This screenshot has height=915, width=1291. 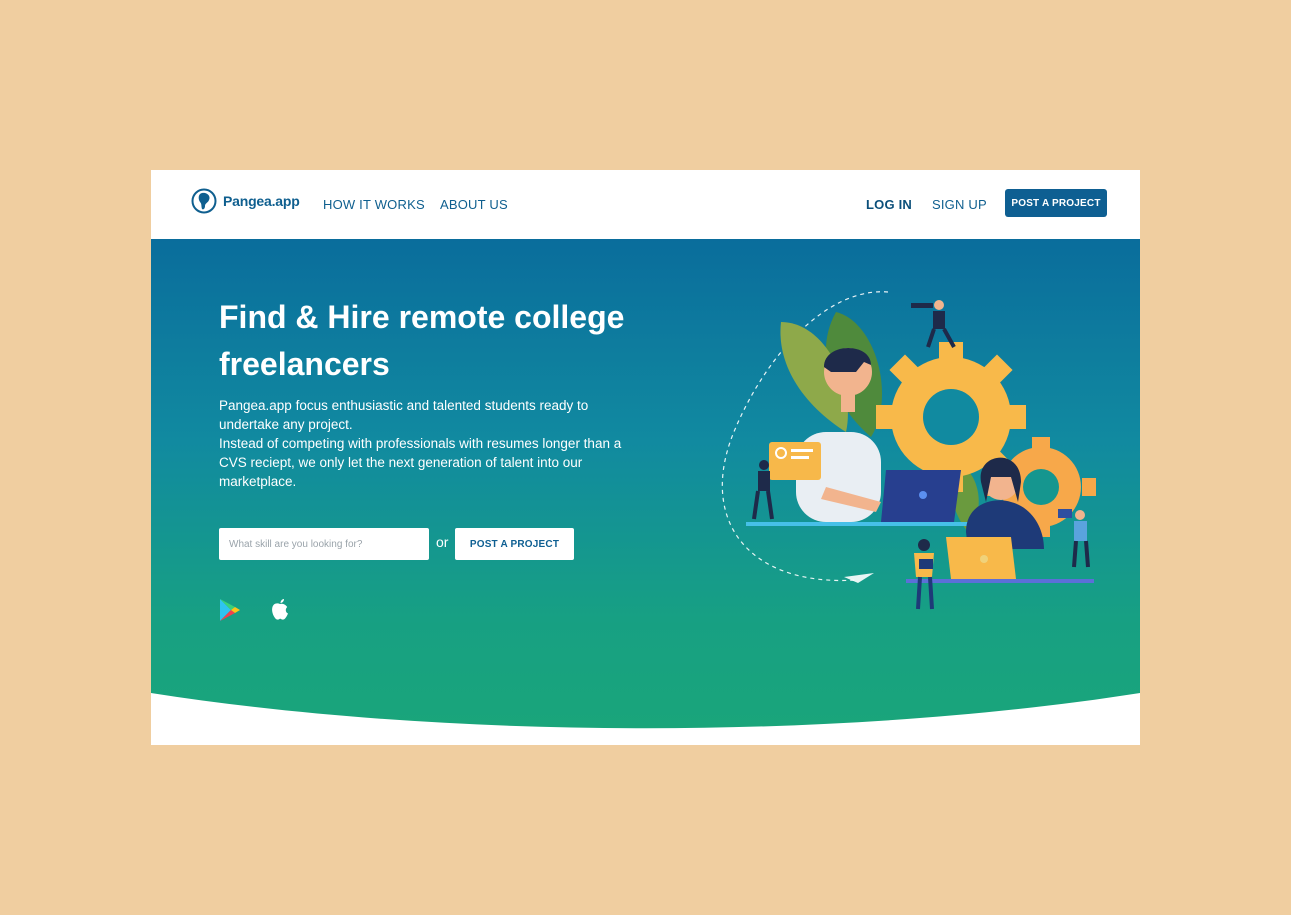 I want to click on brand-name: Pangea.app, so click(x=261, y=201).